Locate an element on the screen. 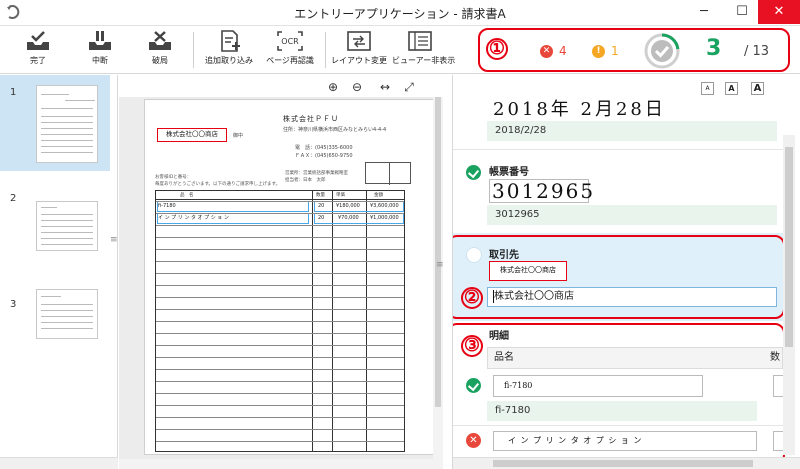 The height and width of the screenshot is (469, 800). zoom-out-icon: ⊖ is located at coordinates (357, 87).